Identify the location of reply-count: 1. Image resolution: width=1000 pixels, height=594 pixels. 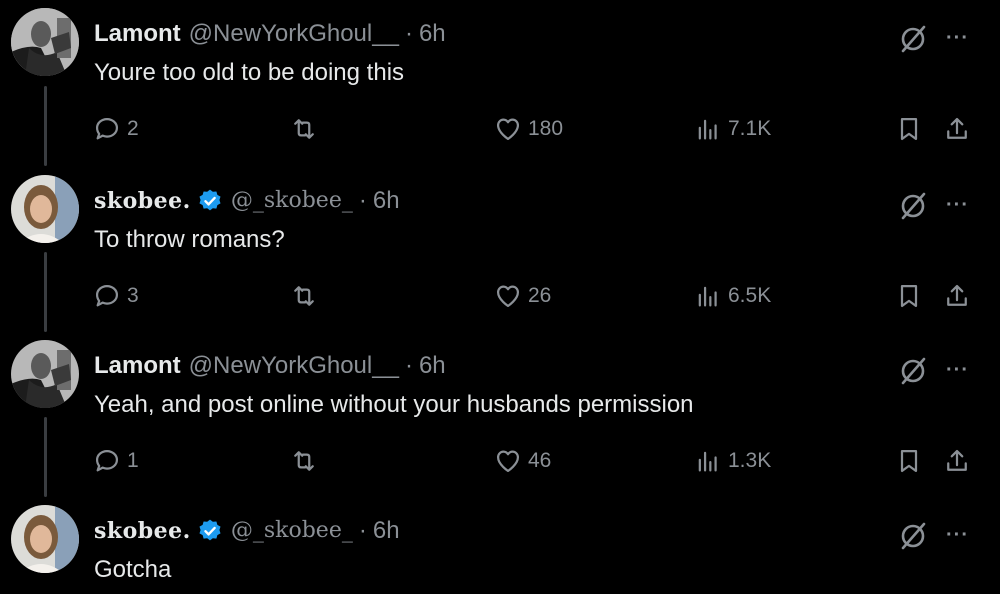
(133, 460).